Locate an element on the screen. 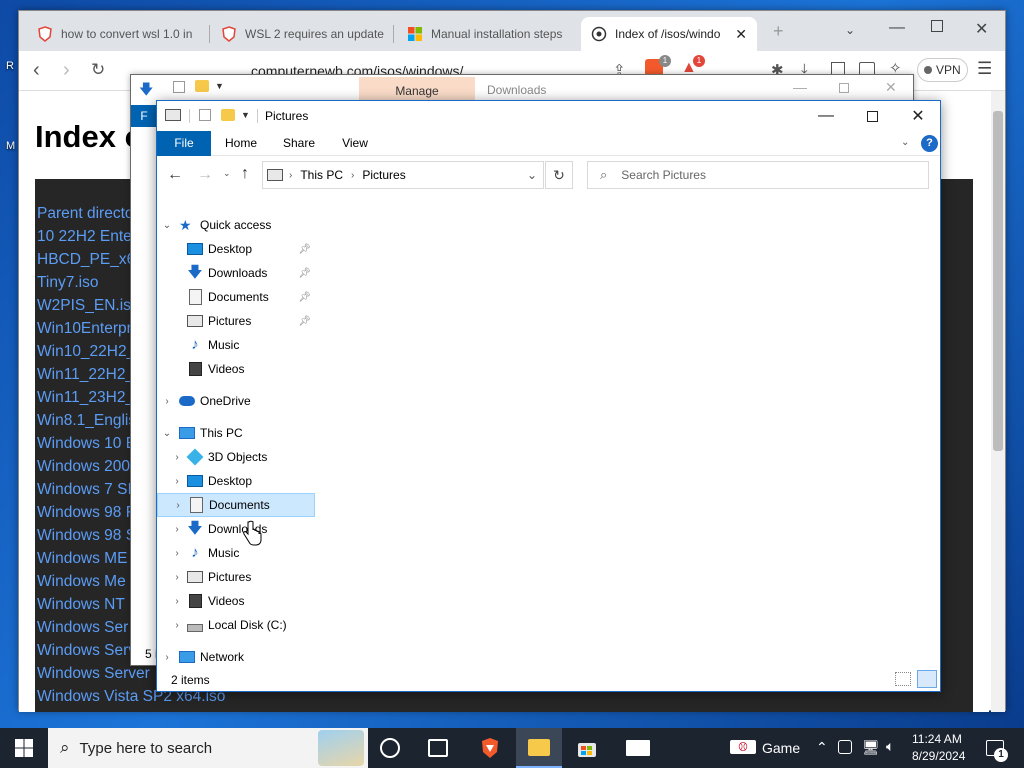  refresh-button: ↻ is located at coordinates (559, 175).